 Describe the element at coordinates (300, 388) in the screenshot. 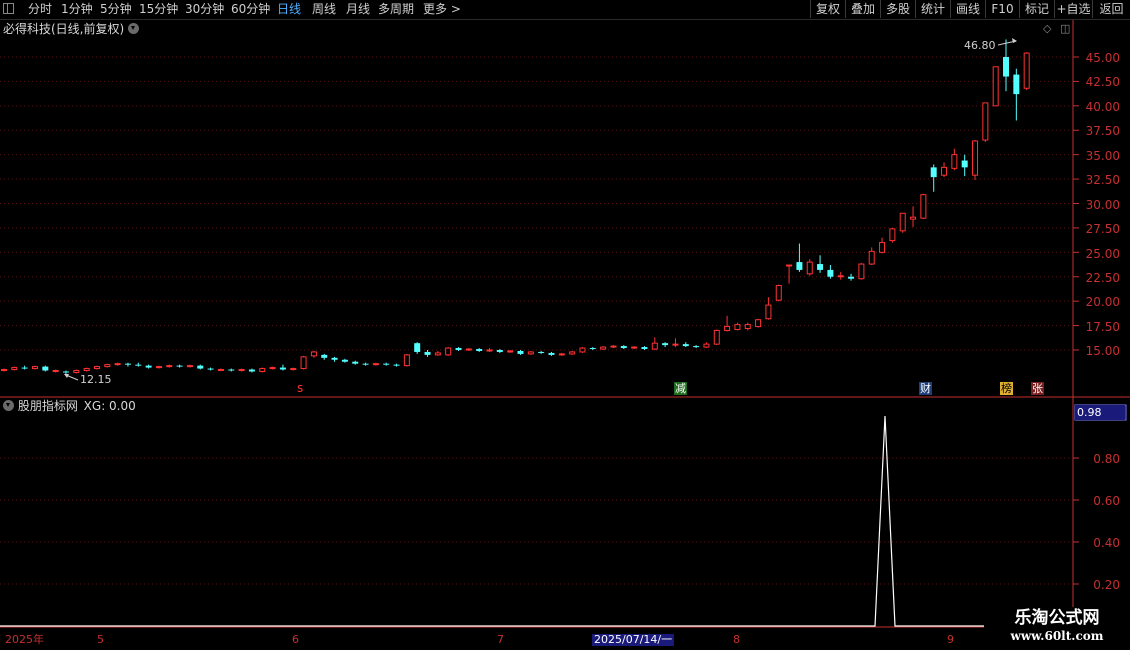

I see `event-tag-s: s` at that location.